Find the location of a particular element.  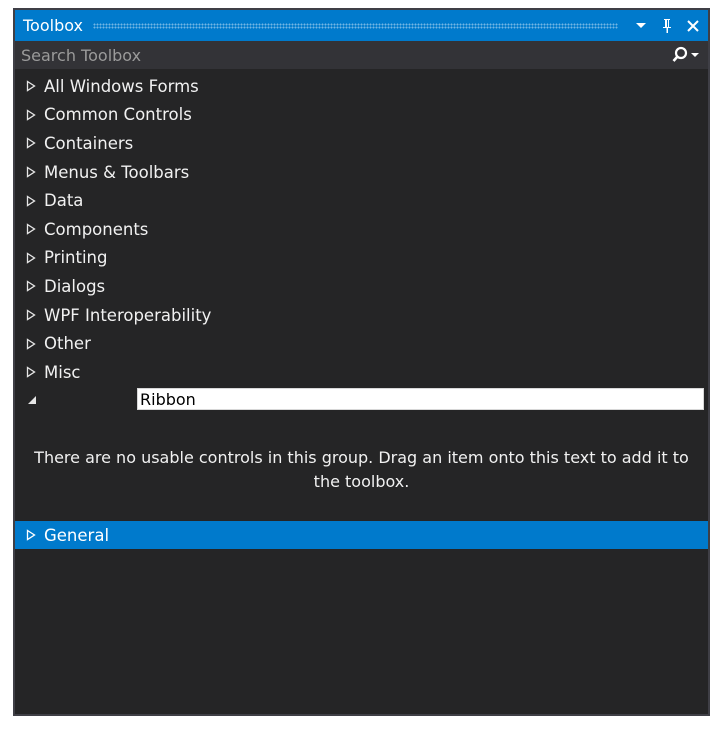

search-bar is located at coordinates (361, 55).